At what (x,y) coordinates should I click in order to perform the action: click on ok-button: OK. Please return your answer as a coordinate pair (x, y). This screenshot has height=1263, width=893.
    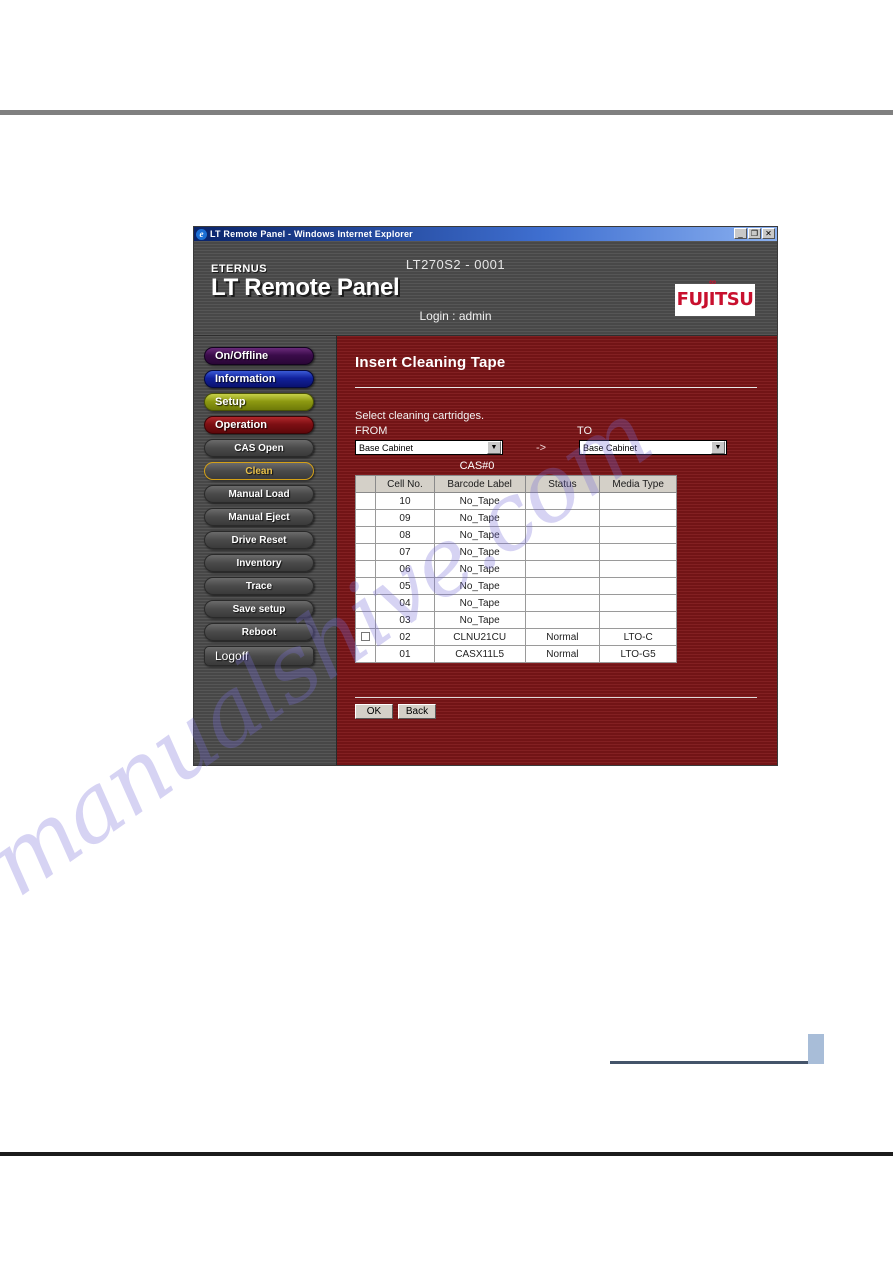
    Looking at the image, I should click on (374, 711).